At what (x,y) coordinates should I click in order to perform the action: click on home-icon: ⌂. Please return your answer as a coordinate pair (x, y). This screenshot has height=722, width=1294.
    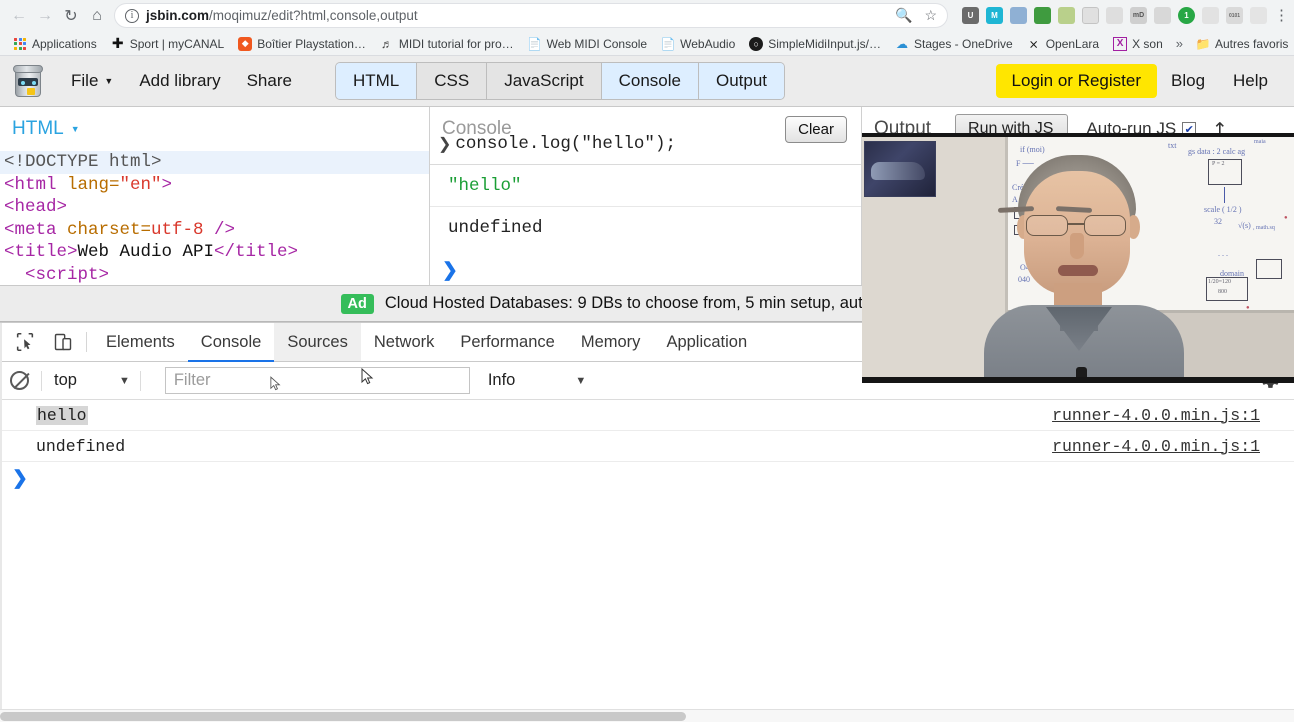
    Looking at the image, I should click on (97, 16).